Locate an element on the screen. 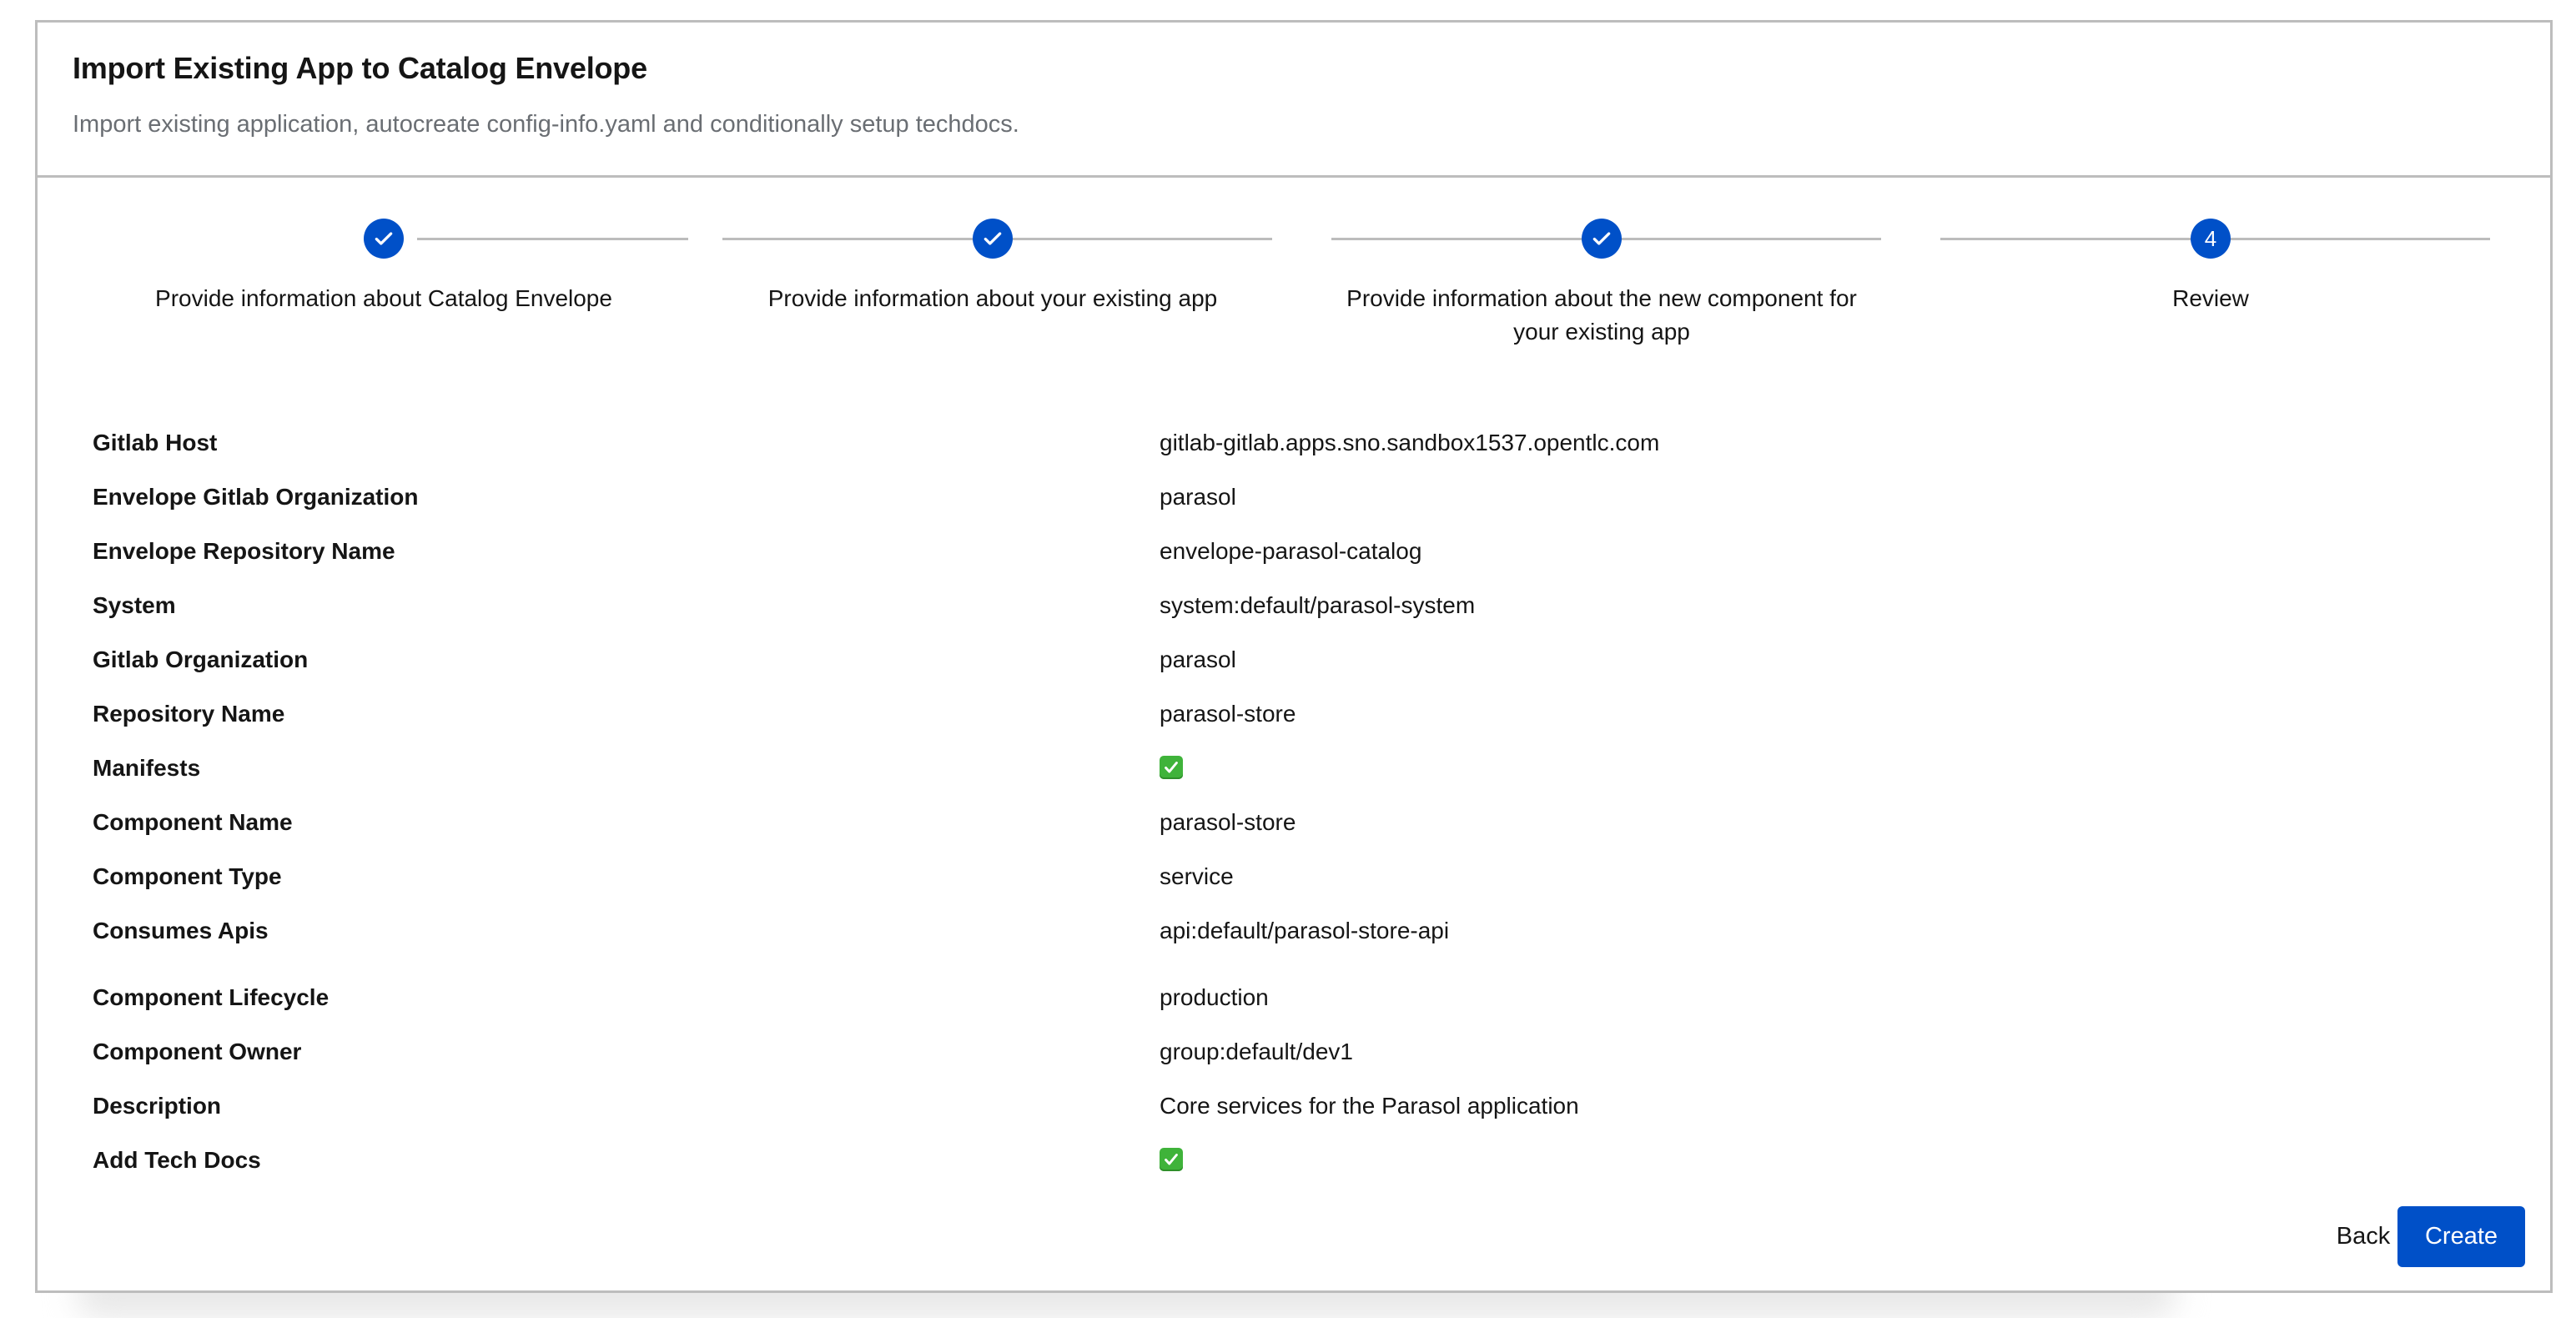 This screenshot has width=2576, height=1318. step-label: Review is located at coordinates (2210, 298).